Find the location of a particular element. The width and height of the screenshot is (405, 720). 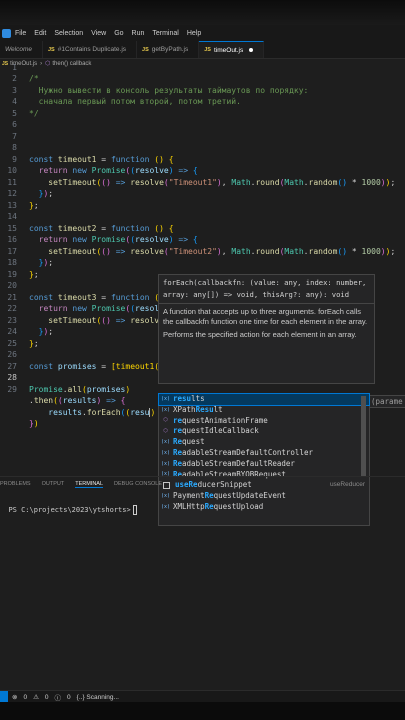

video-bottom-overlay is located at coordinates (202, 711).